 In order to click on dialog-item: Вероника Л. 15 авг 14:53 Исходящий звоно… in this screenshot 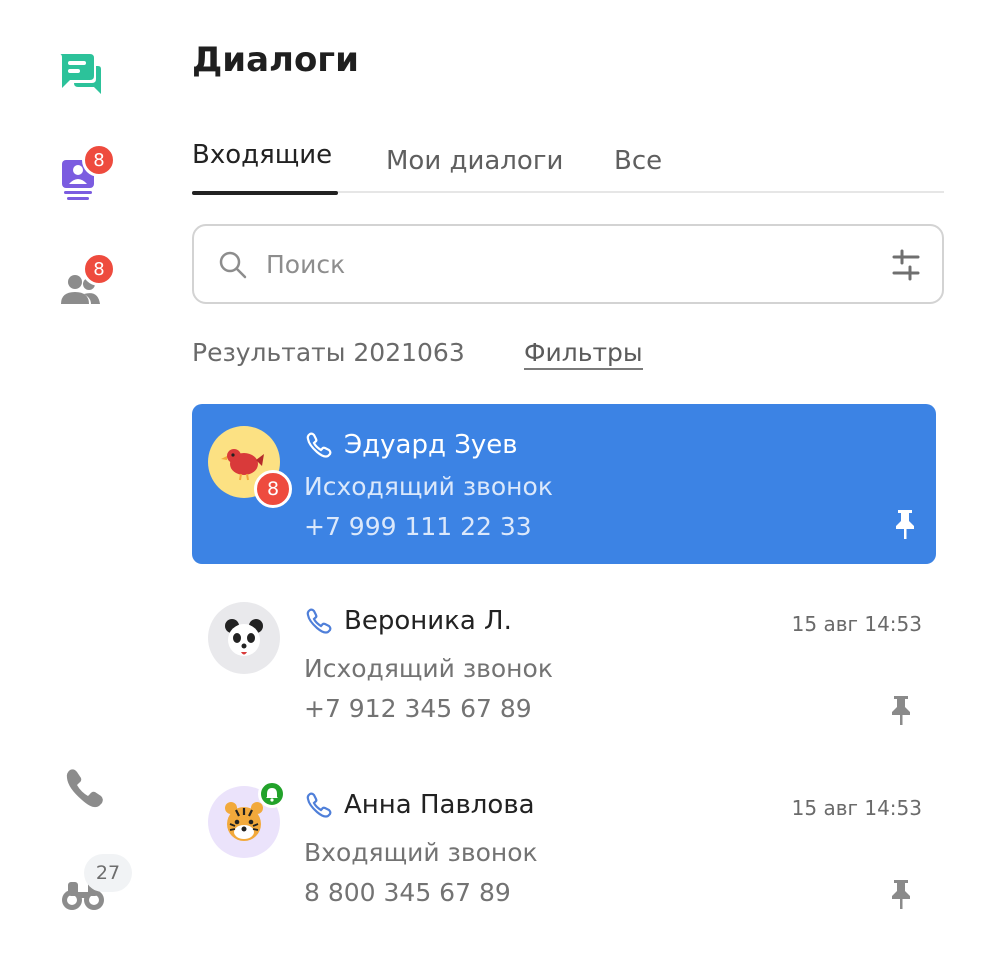, I will do `click(564, 668)`.